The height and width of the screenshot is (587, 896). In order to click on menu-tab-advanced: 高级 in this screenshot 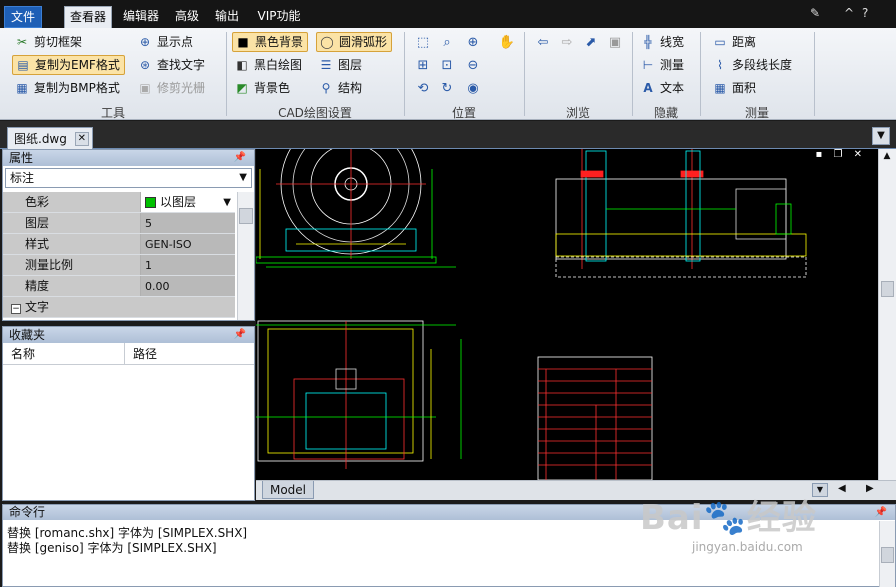, I will do `click(187, 17)`.